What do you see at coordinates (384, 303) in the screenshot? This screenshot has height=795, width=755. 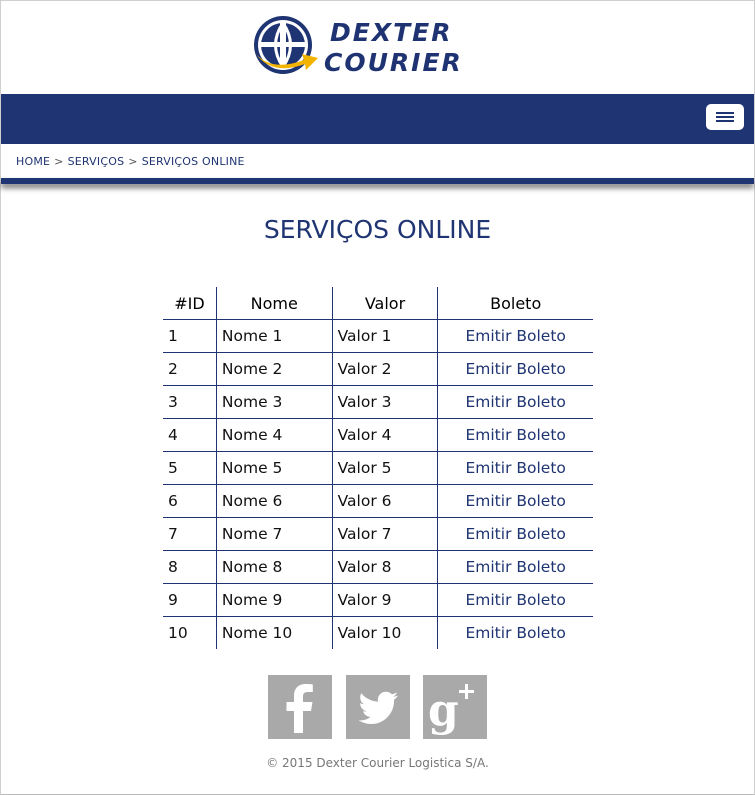 I see `column-header-valor: Valor` at bounding box center [384, 303].